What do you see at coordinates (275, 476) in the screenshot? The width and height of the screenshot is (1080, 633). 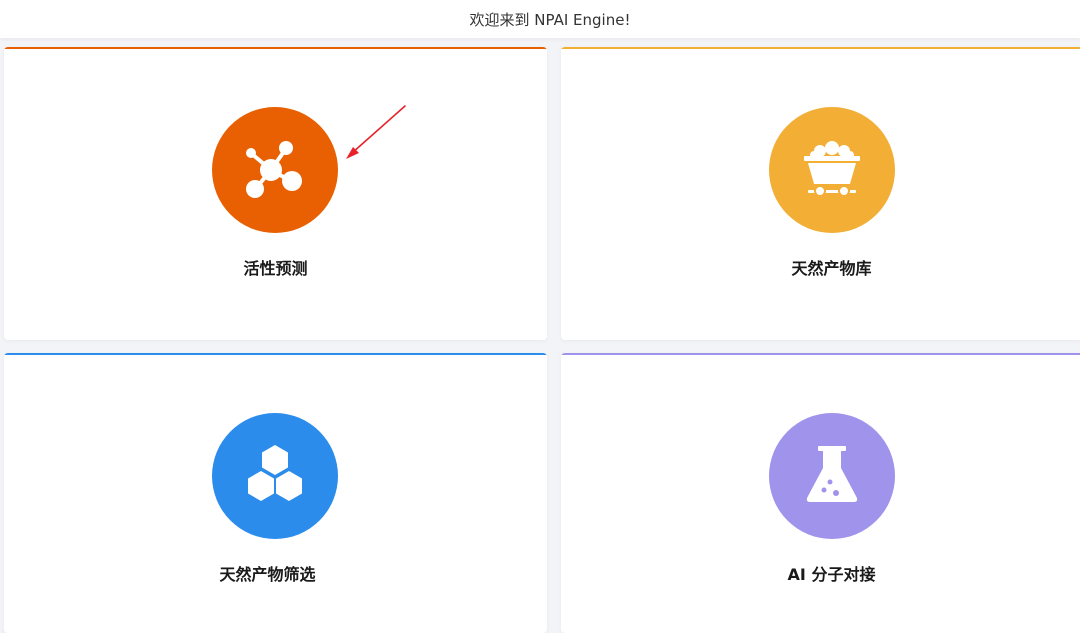 I see `hexagon-cluster-icon` at bounding box center [275, 476].